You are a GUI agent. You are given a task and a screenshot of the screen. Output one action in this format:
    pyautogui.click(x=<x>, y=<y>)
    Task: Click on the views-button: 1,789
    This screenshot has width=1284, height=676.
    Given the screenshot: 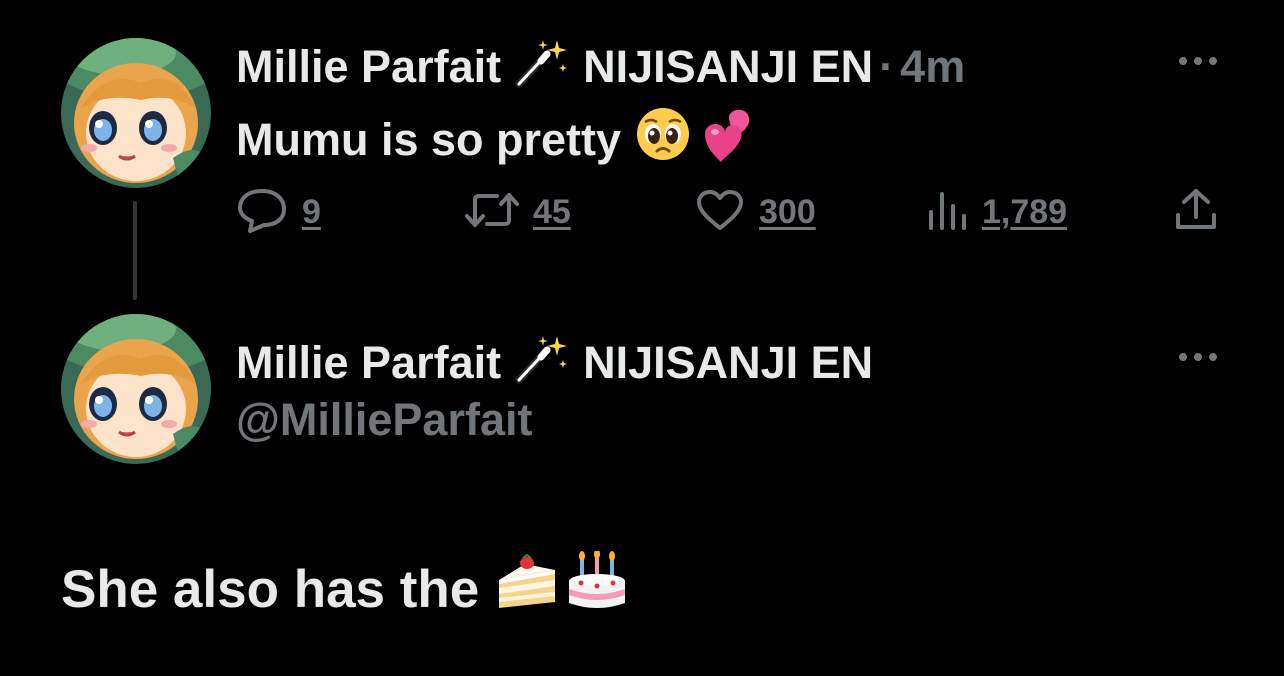 What is the action you would take?
    pyautogui.click(x=996, y=212)
    